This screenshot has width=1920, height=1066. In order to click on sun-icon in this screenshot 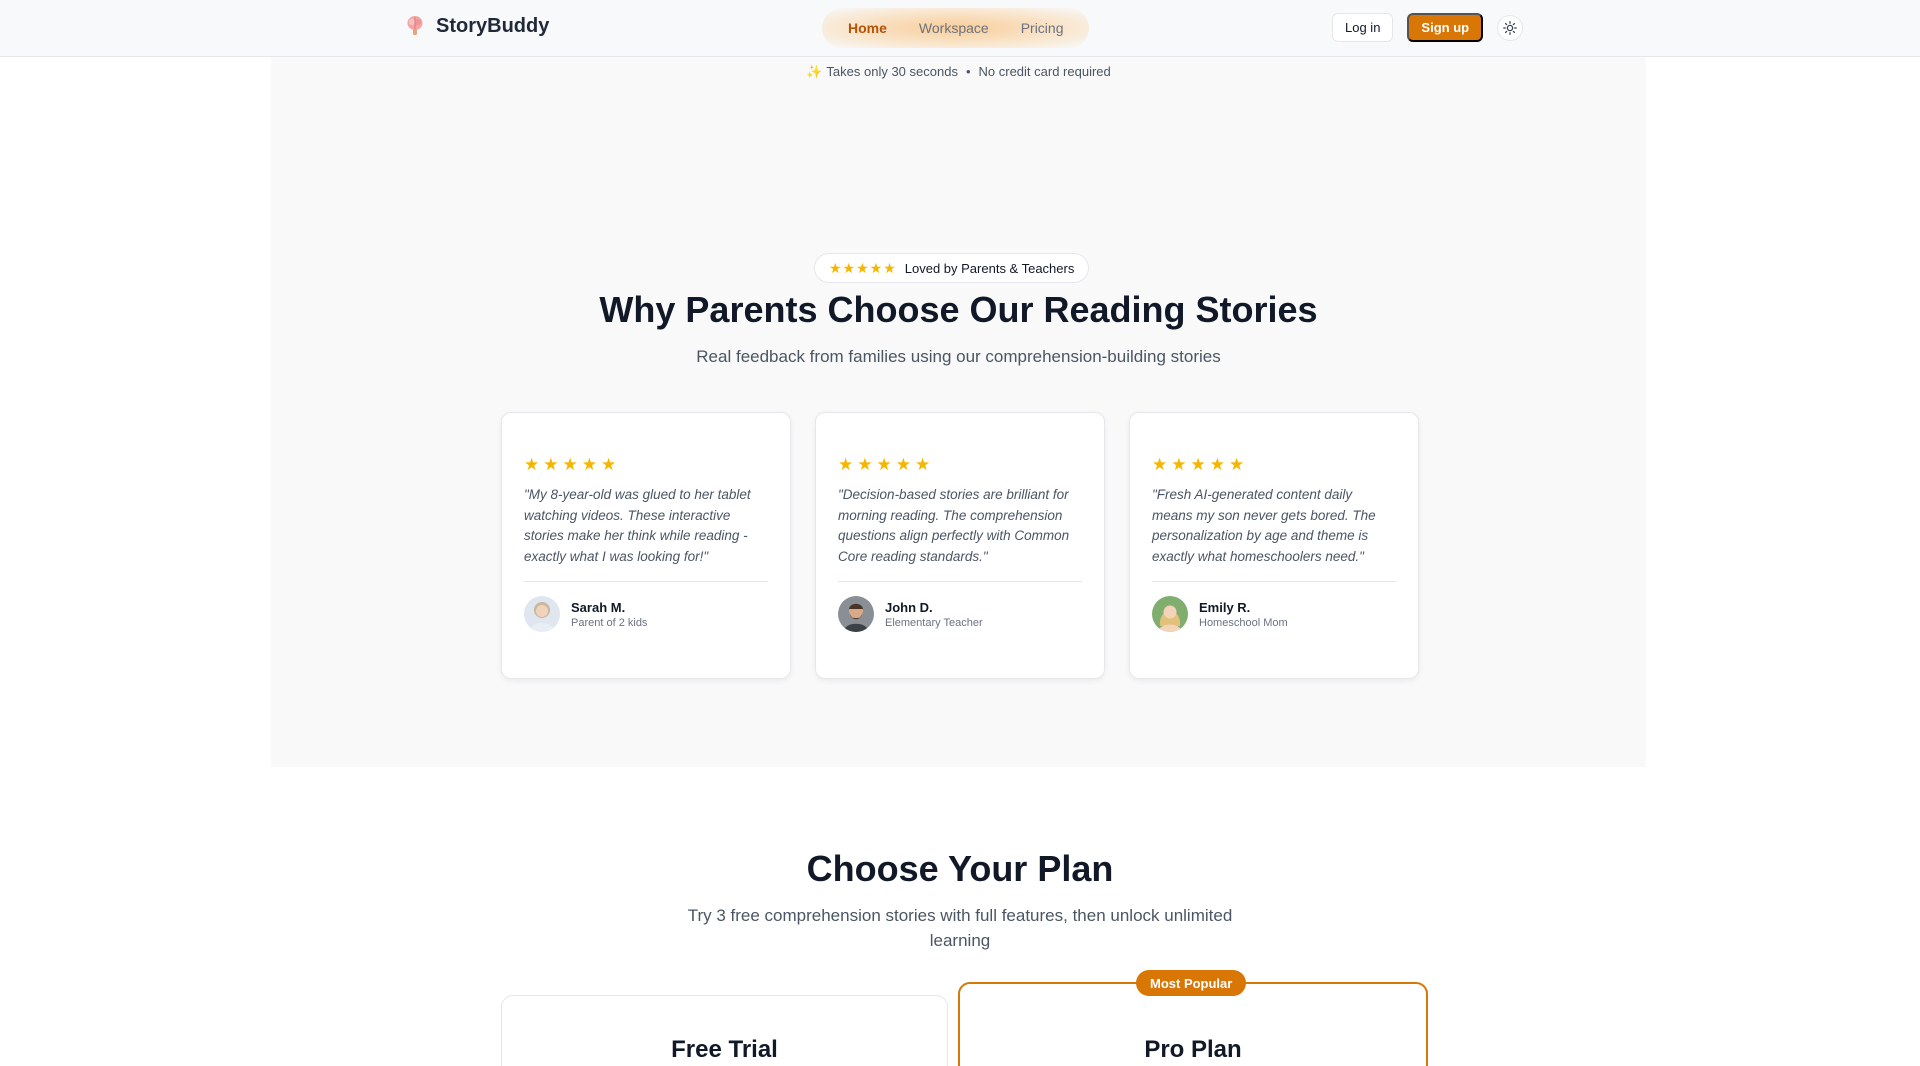, I will do `click(1510, 27)`.